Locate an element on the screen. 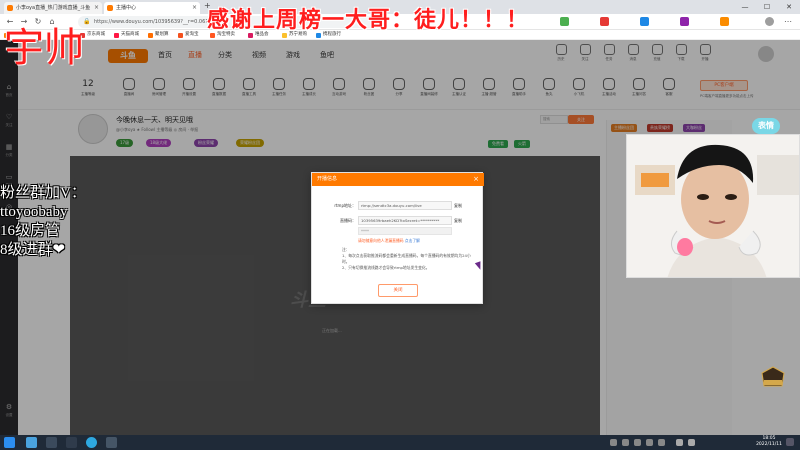  tab-title: 小李oya直播_热门游戏直播_斗鱼 is located at coordinates (53, 8).